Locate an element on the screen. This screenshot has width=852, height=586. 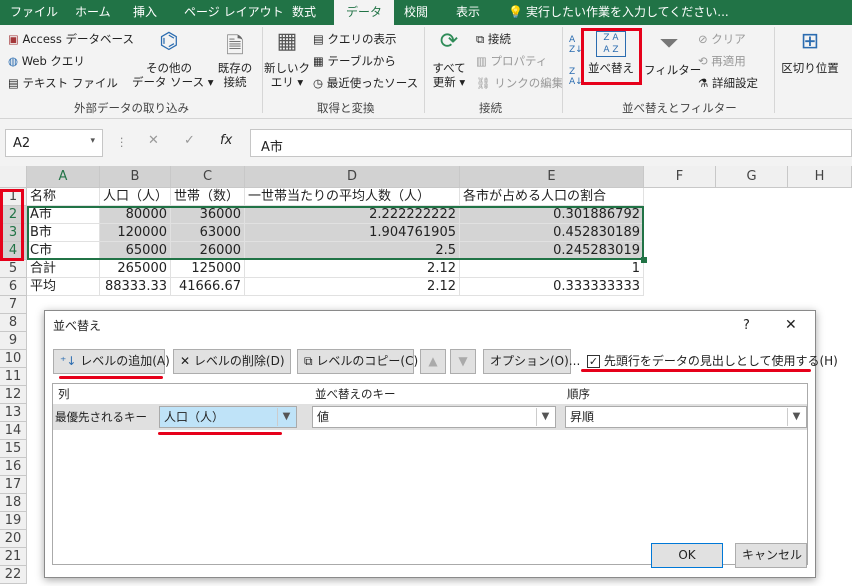
help-button: ? is located at coordinates (746, 326).